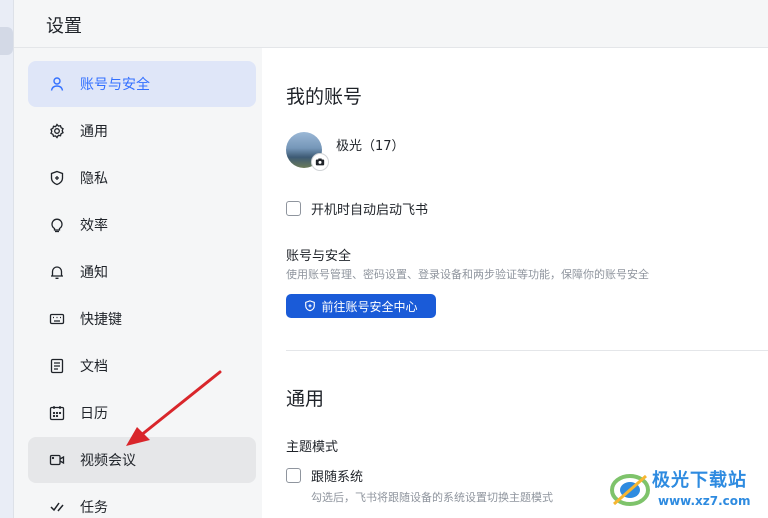  I want to click on sidebar-item-label: 日历, so click(94, 414).